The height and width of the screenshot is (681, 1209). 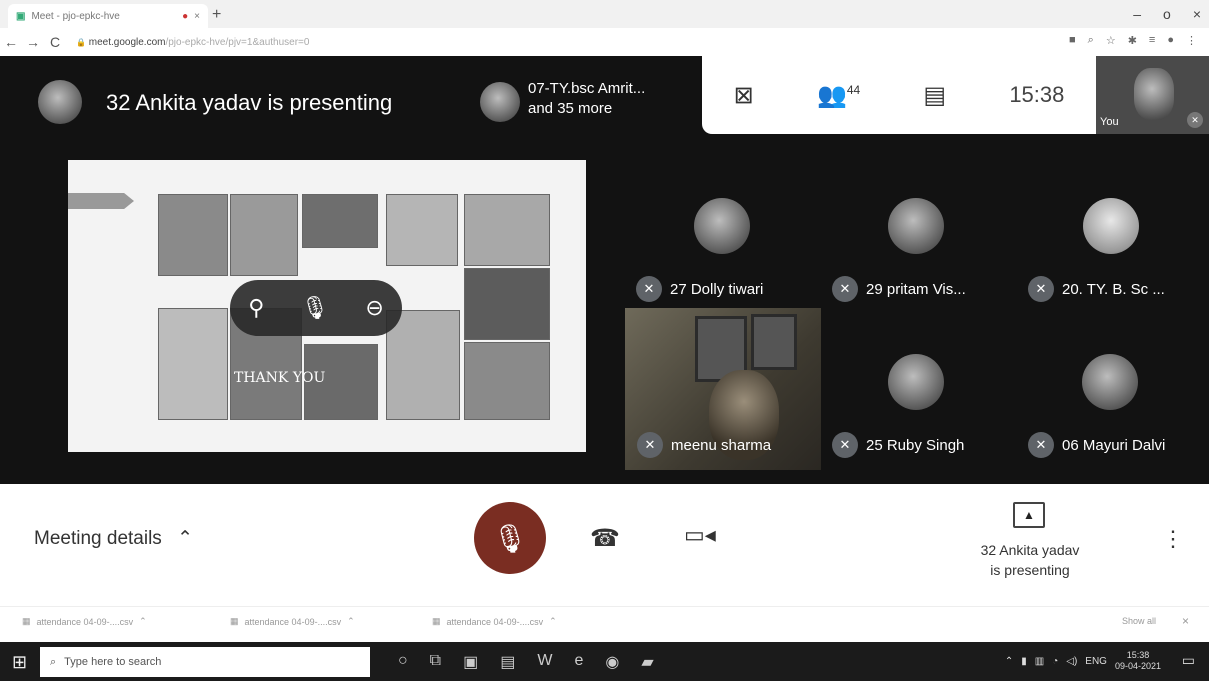 I want to click on taskbar-clock: 15:38 09-04-2021, so click(x=1138, y=661).